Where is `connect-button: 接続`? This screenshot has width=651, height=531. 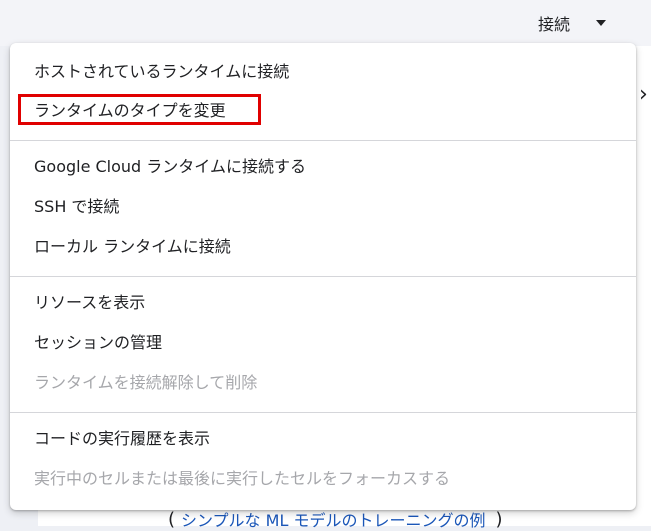 connect-button: 接続 is located at coordinates (572, 23).